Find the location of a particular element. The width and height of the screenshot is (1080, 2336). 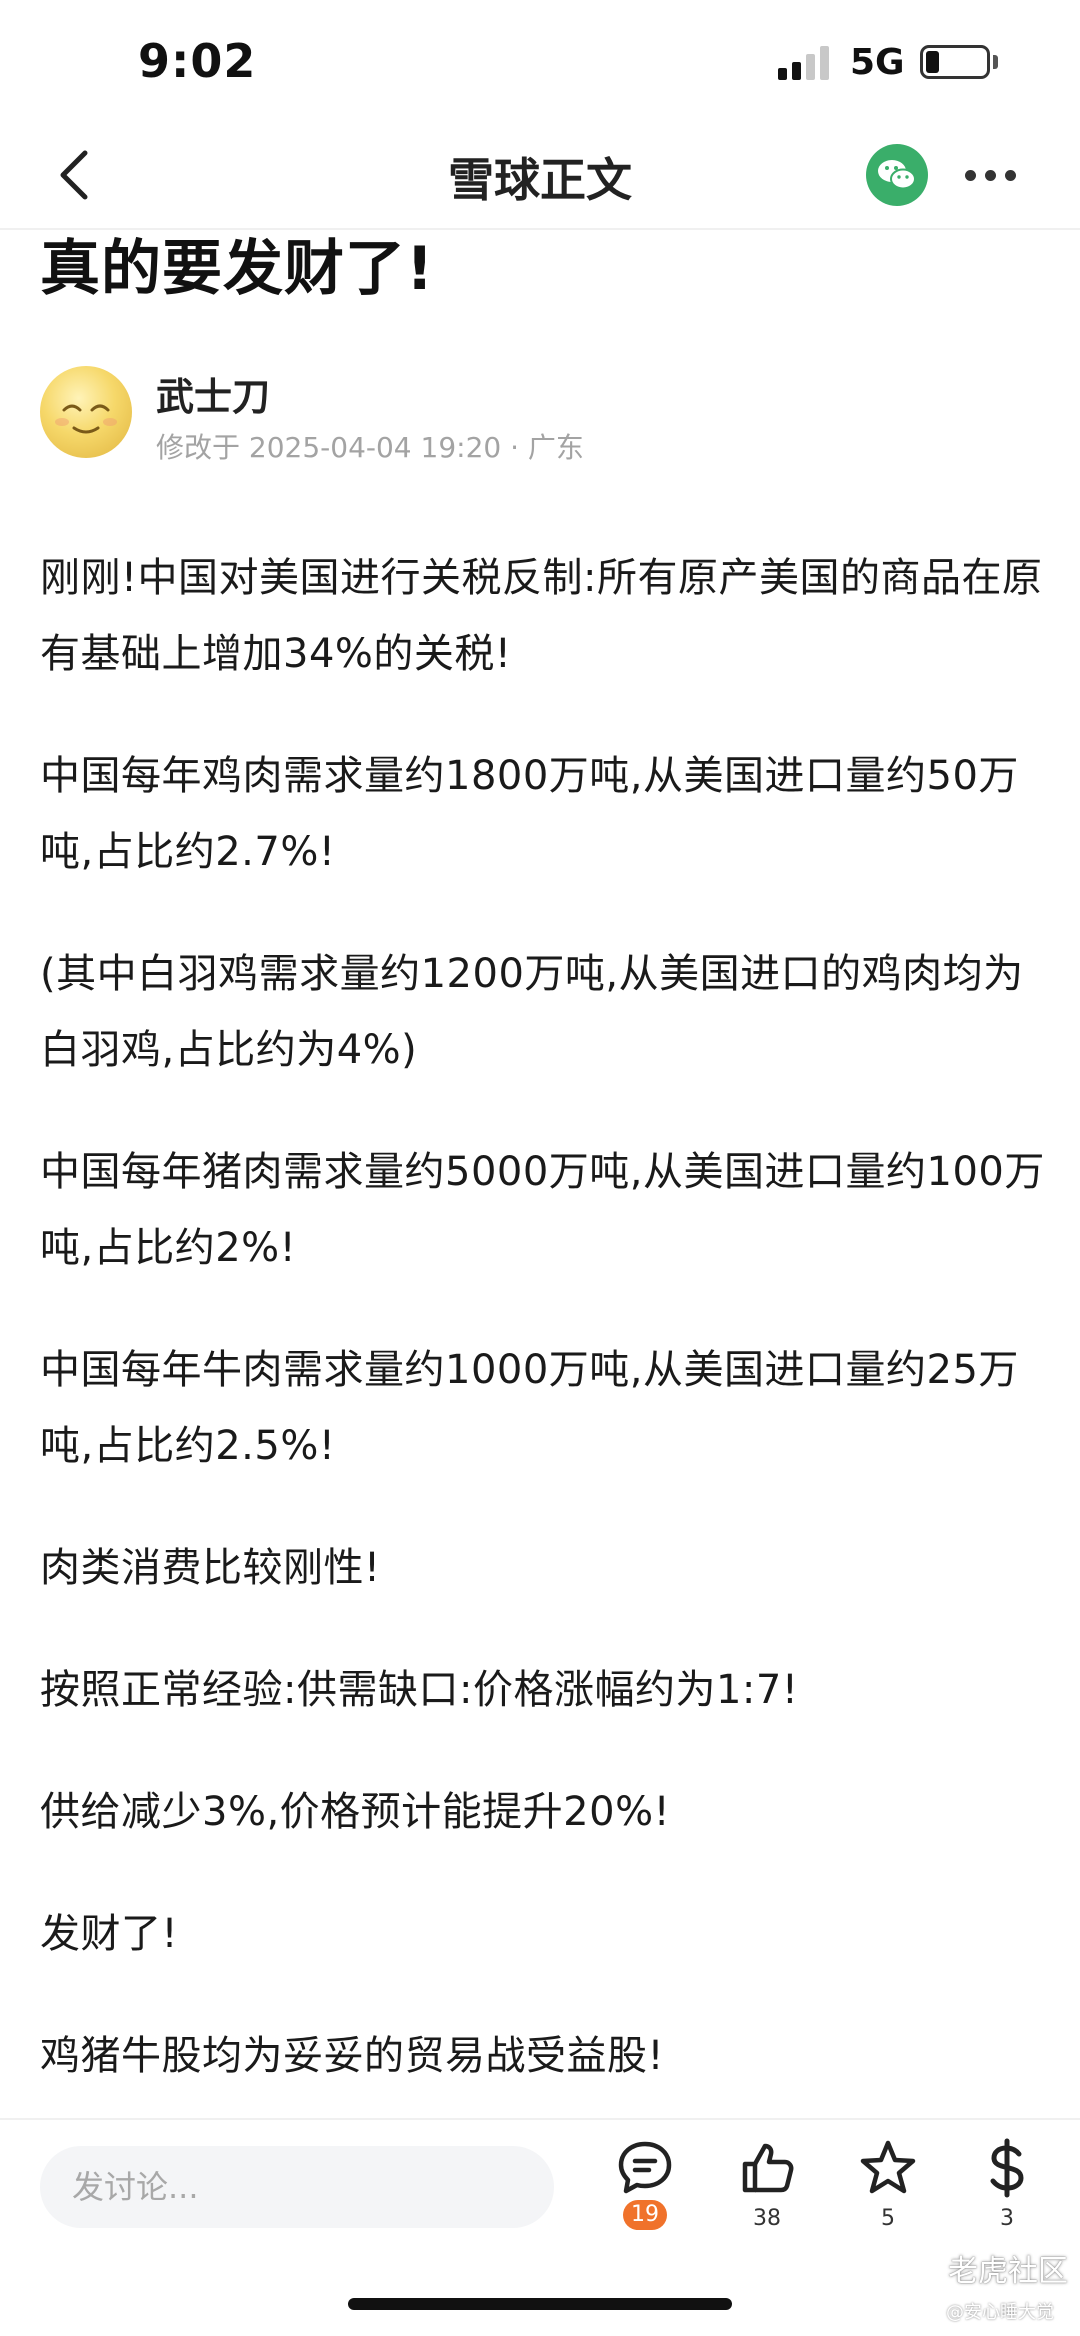

watermark-logo: 老虎社区 is located at coordinates (989, 2268).